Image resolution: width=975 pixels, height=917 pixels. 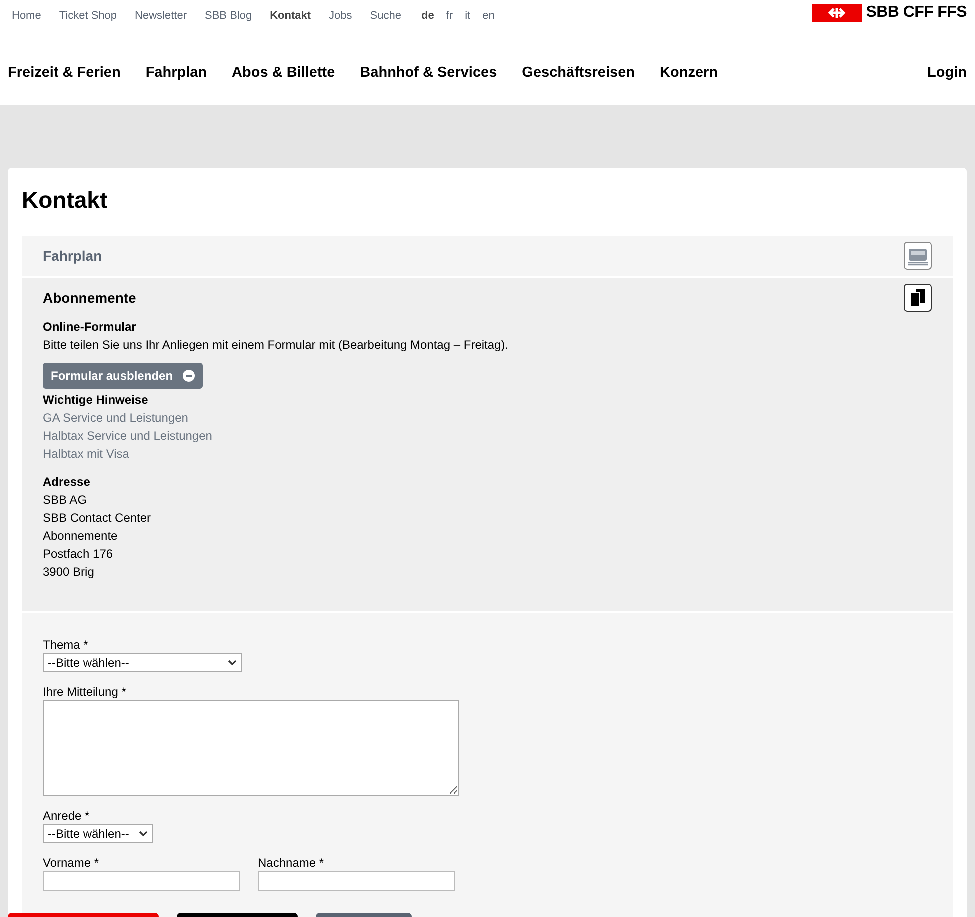 I want to click on nav-link: Fahrplan, so click(x=177, y=73).